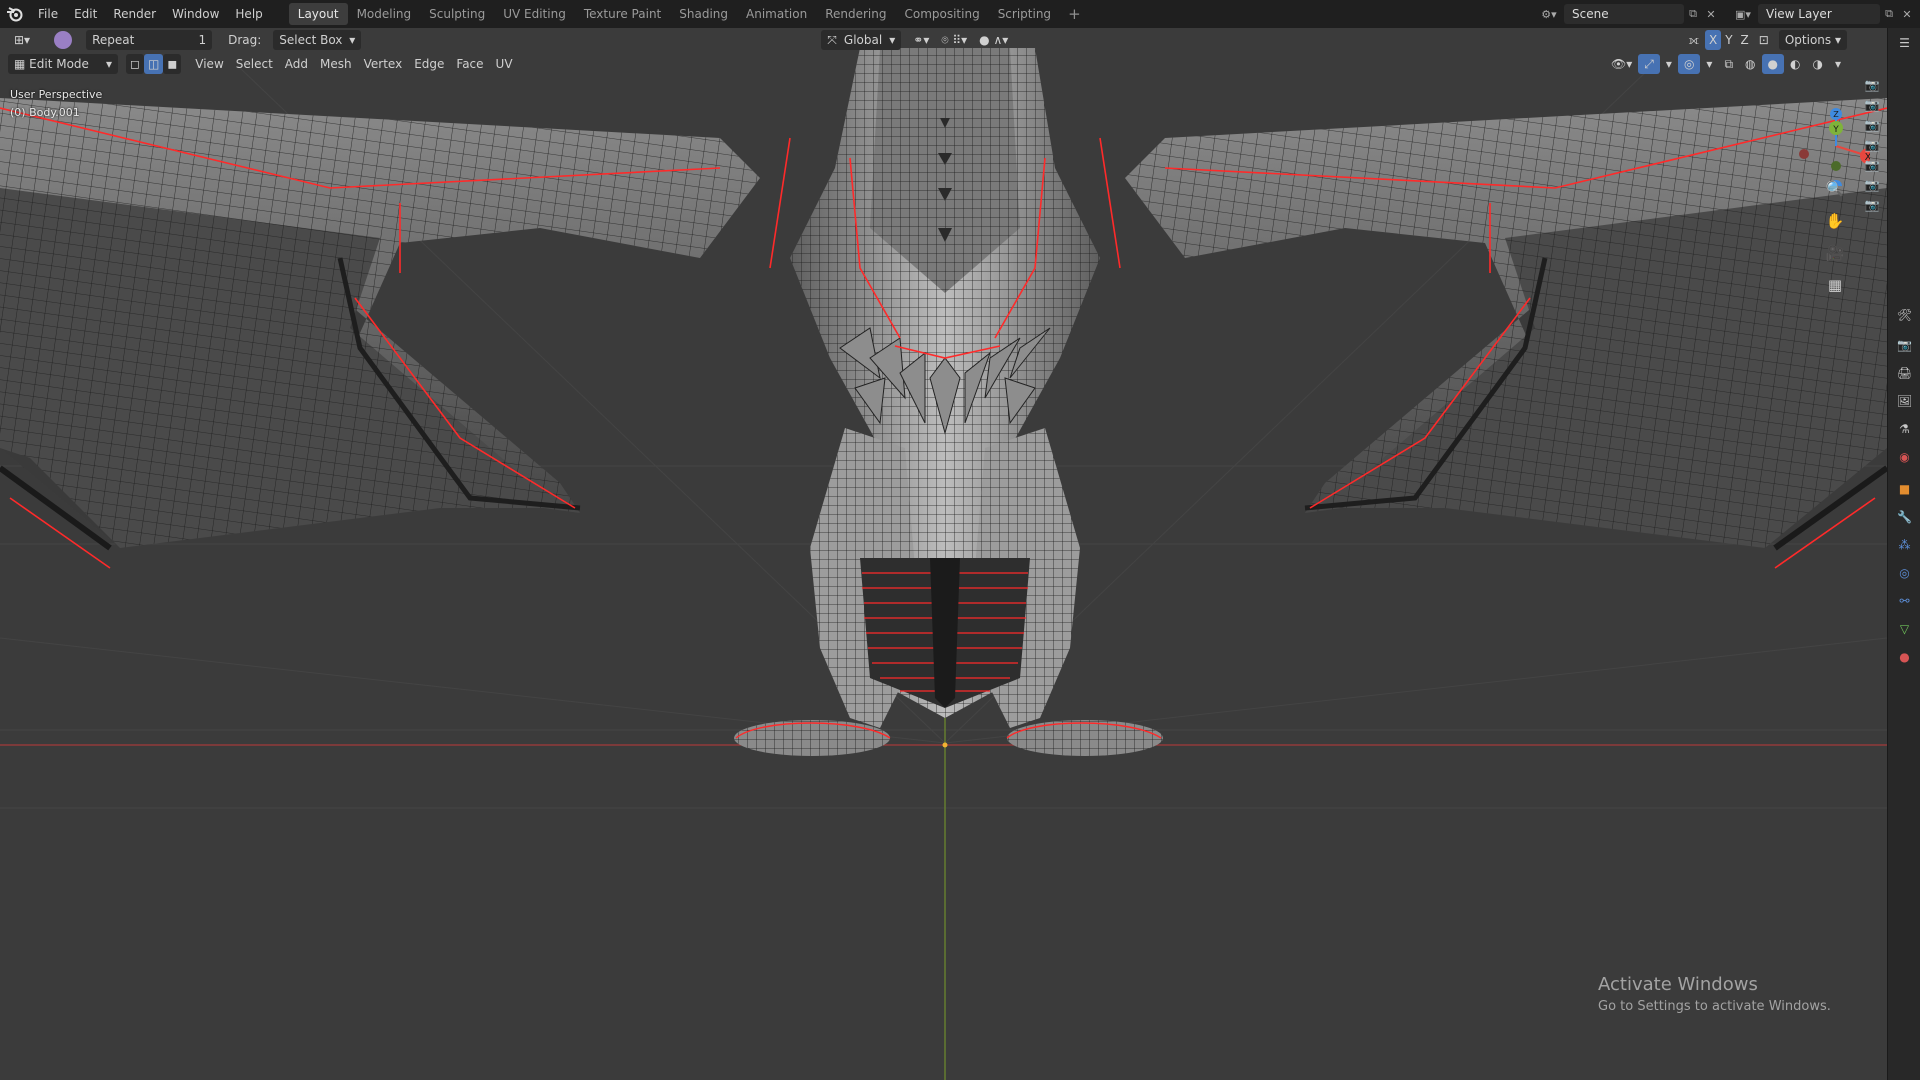 The width and height of the screenshot is (1920, 1080). What do you see at coordinates (861, 40) in the screenshot?
I see `orientation-select: ⤧ Global ▾` at bounding box center [861, 40].